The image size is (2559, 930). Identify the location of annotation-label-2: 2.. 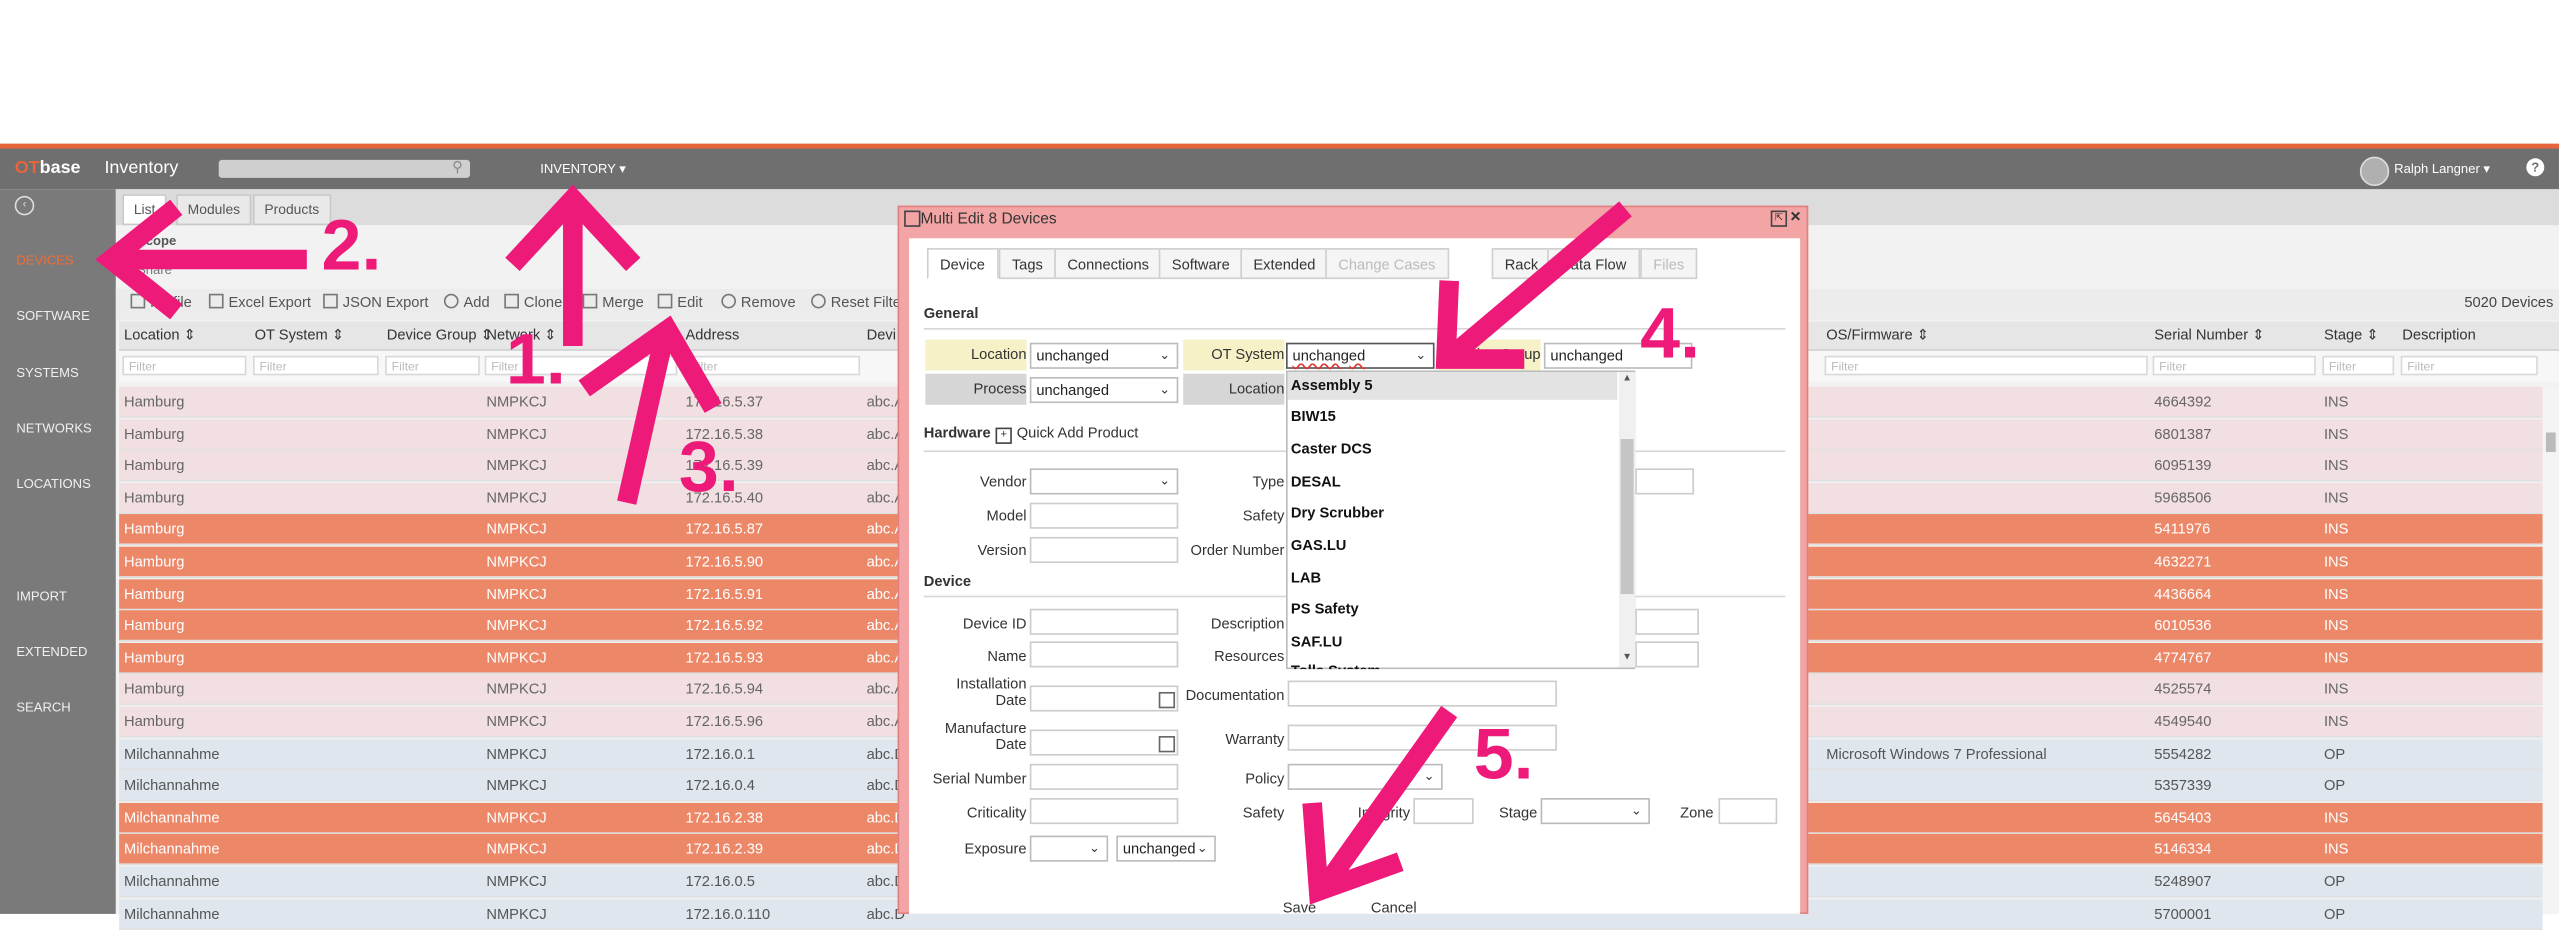
(351, 245).